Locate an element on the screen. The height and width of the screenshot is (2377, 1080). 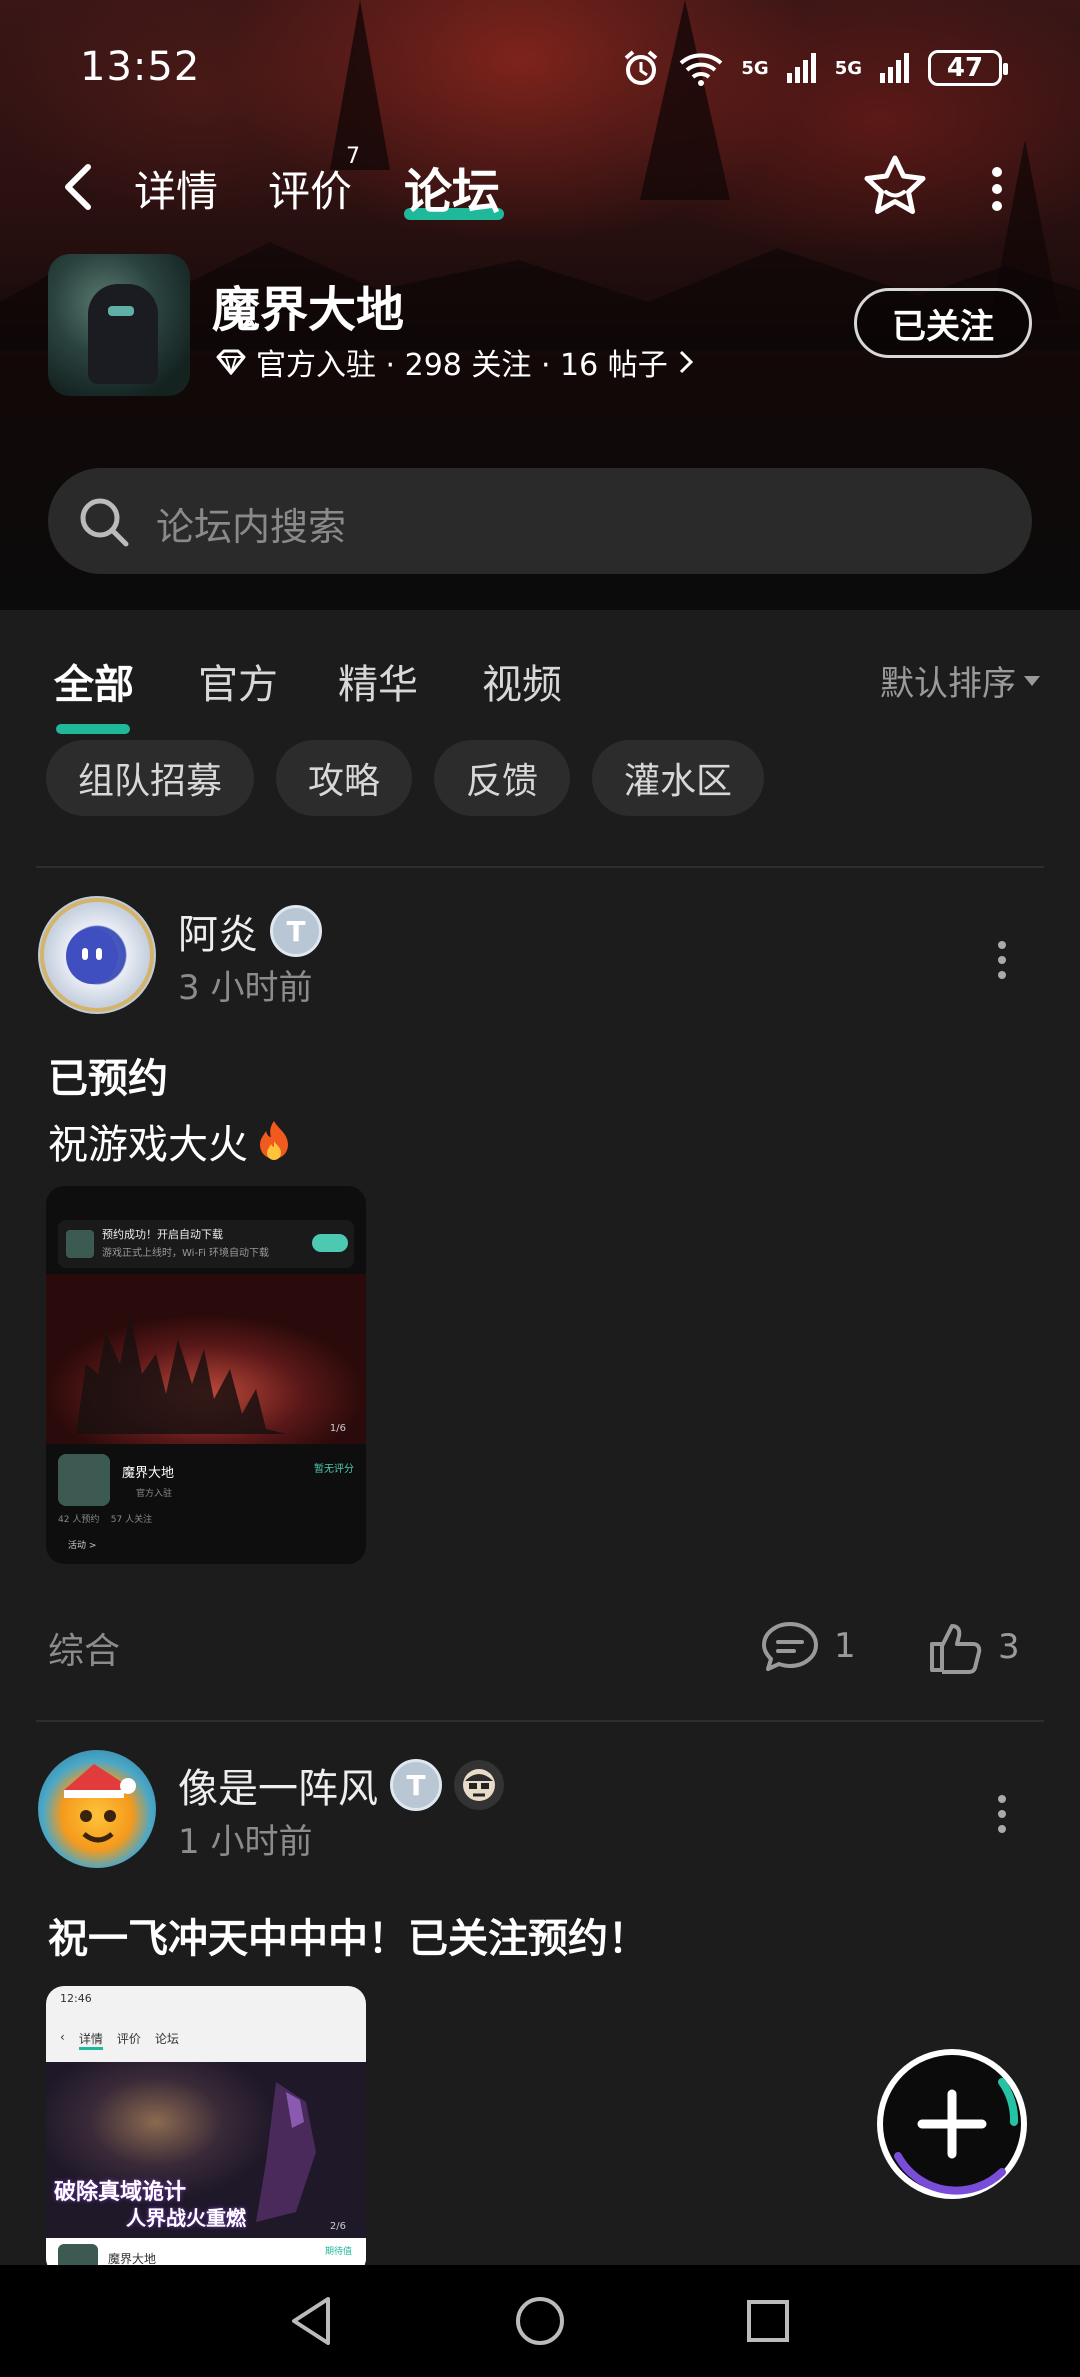
back-icon is located at coordinates (78, 187).